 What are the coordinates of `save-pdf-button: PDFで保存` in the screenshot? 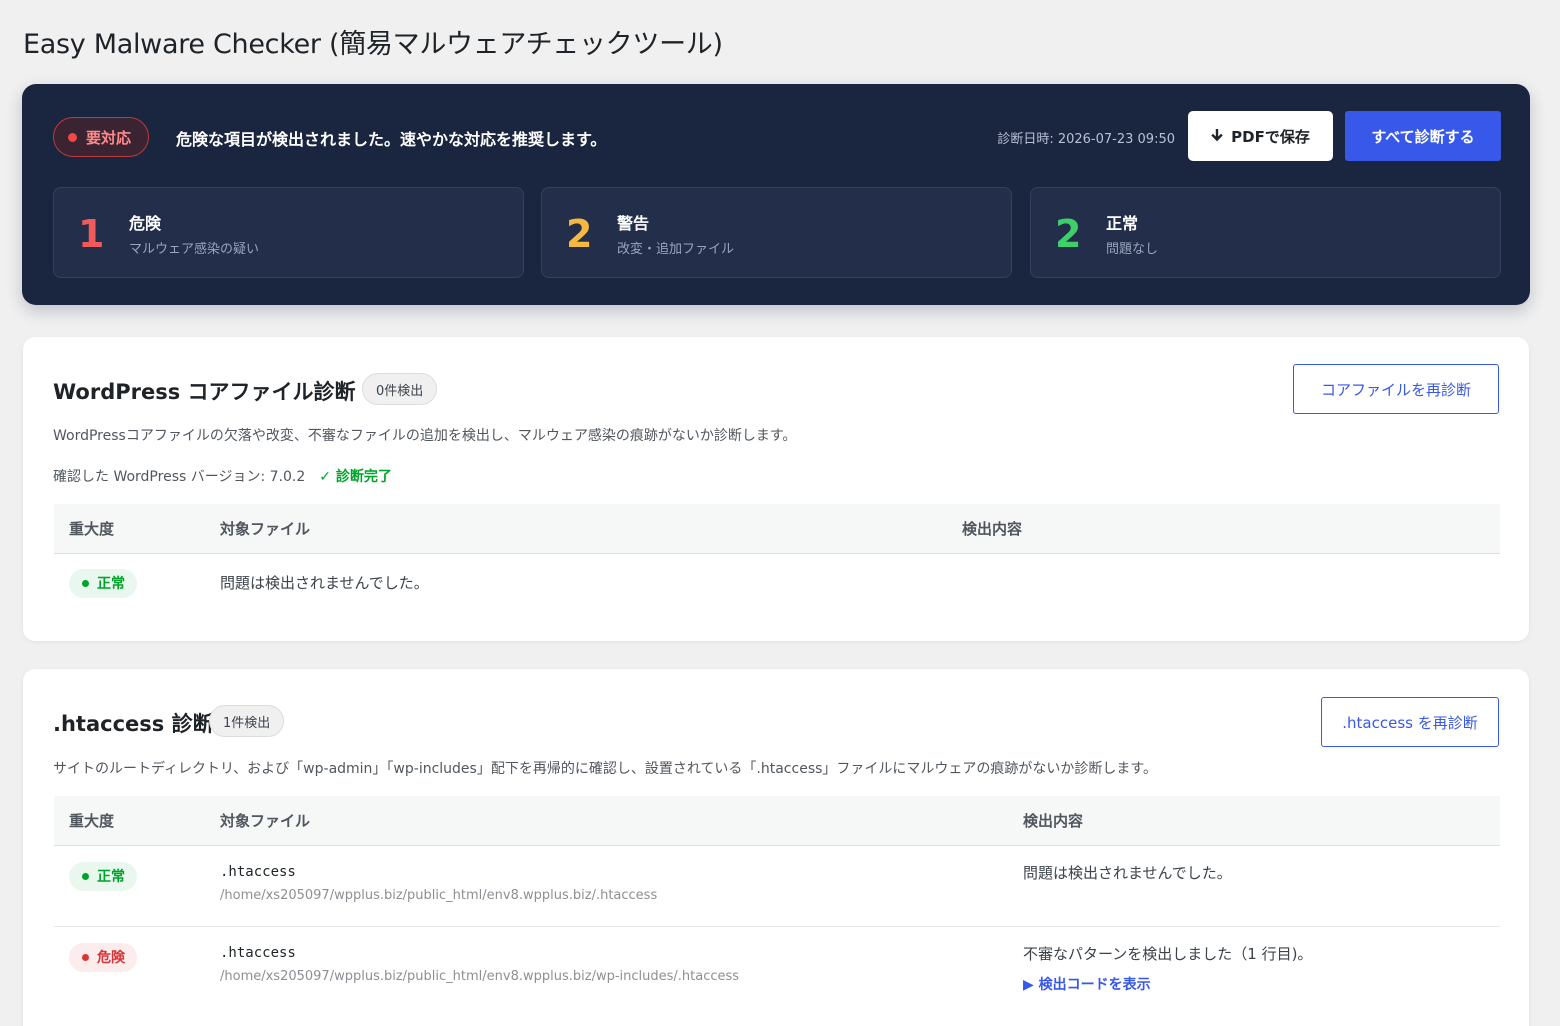 It's located at (1260, 136).